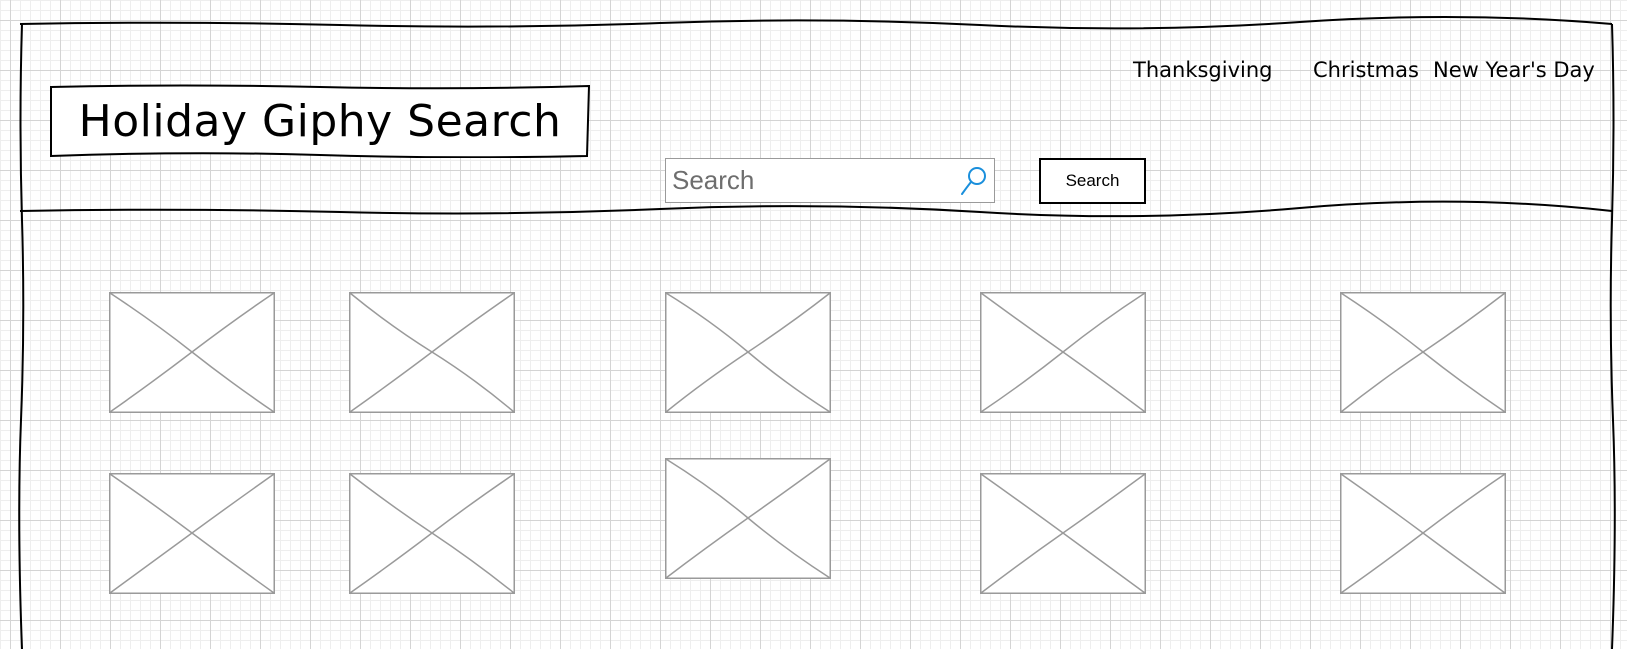 The image size is (1627, 649). What do you see at coordinates (1202, 70) in the screenshot?
I see `nav-link-thanksgiving: Thanksgiving` at bounding box center [1202, 70].